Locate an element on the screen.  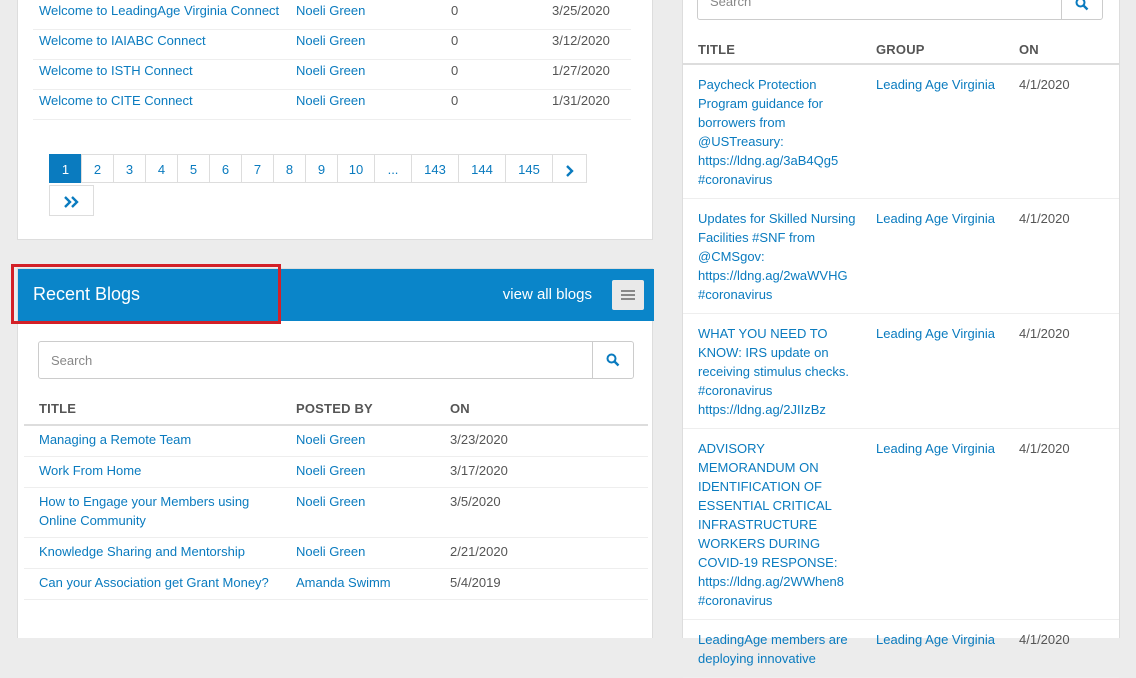
page-6-button: 6 is located at coordinates (225, 168).